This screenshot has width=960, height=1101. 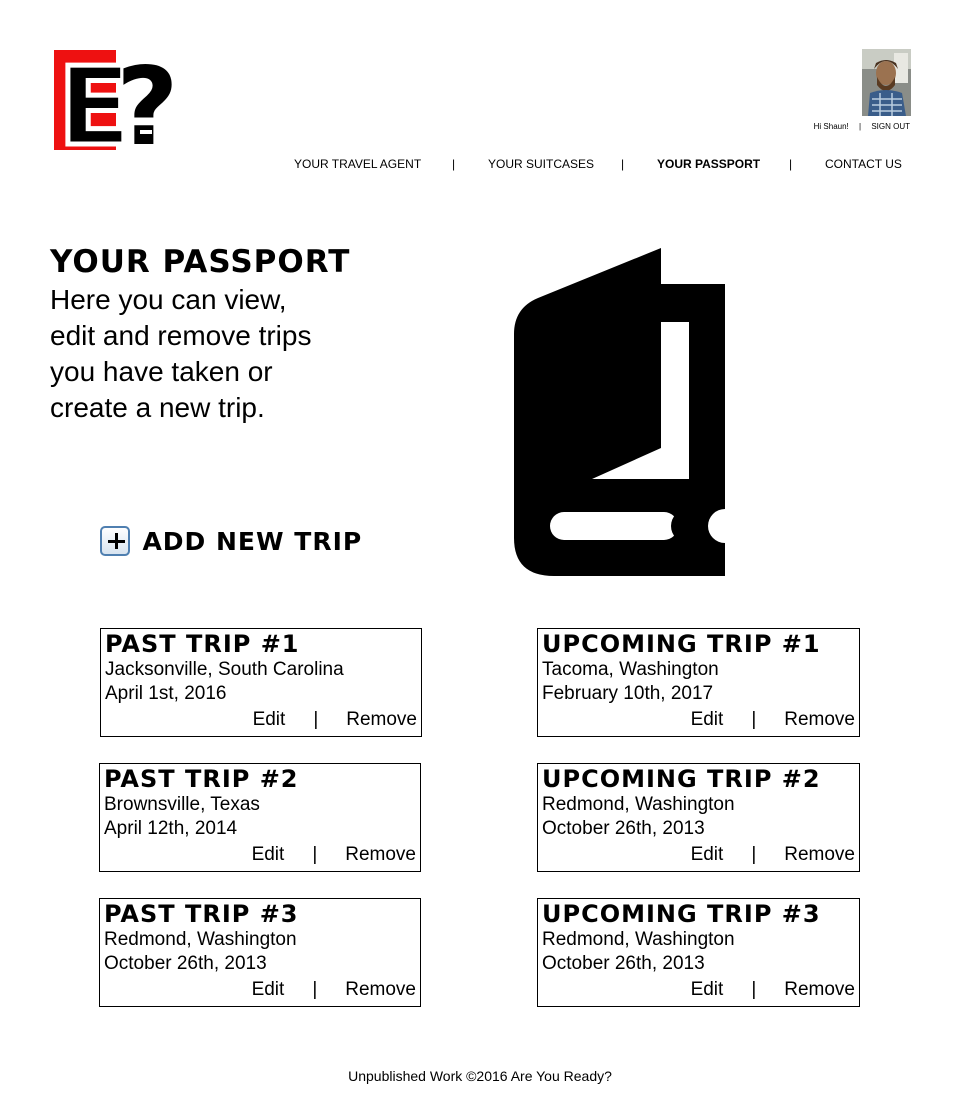 I want to click on sign-out-link: SIGN OUT, so click(x=890, y=126).